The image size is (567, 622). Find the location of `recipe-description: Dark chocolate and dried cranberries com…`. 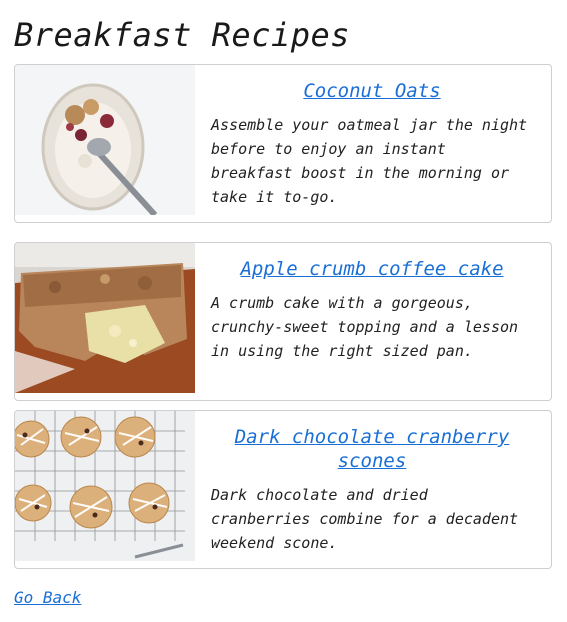

recipe-description: Dark chocolate and dried cranberries com… is located at coordinates (365, 519).